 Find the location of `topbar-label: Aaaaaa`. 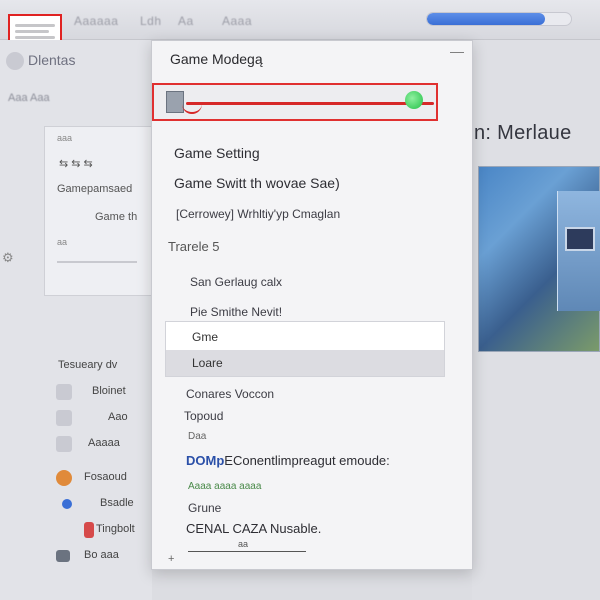

topbar-label: Aaaaaa is located at coordinates (96, 21).